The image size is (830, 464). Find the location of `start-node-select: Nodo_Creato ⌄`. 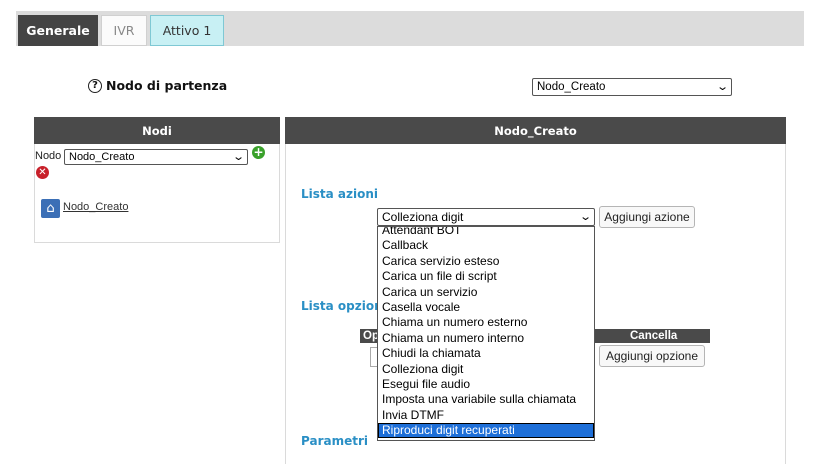

start-node-select: Nodo_Creato ⌄ is located at coordinates (632, 87).